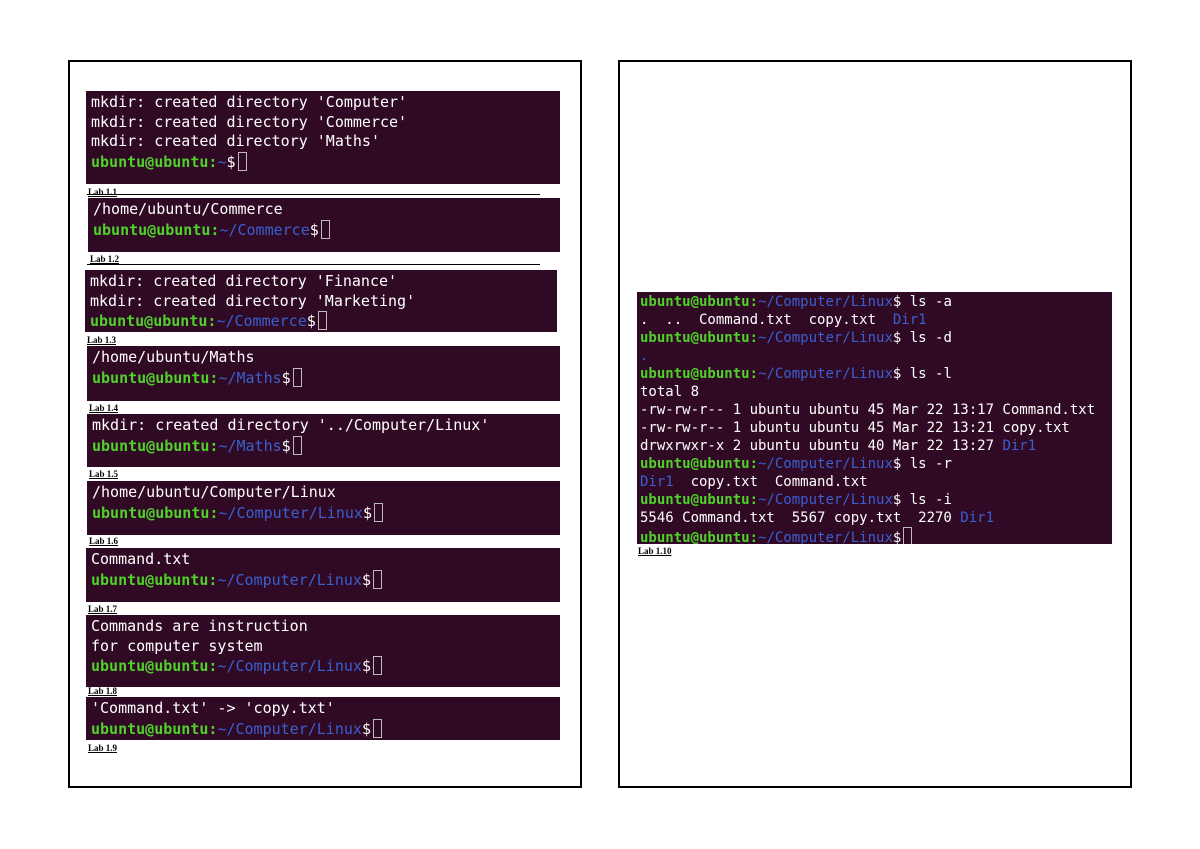 This screenshot has width=1200, height=849. I want to click on output-text: copy.txt Command.txt, so click(770, 482).